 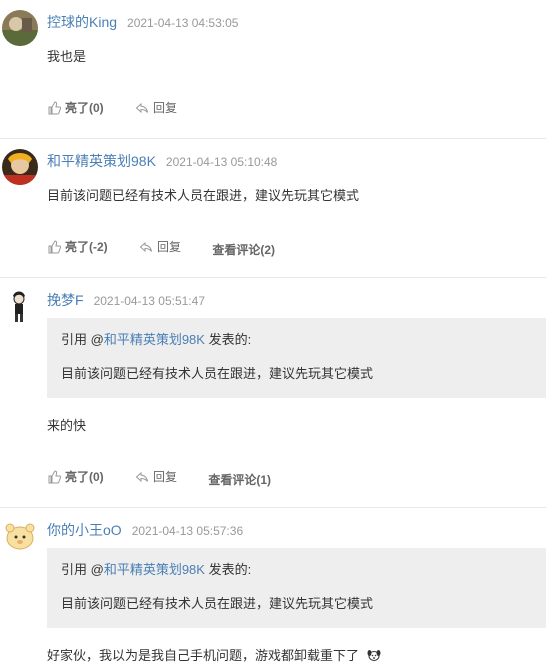 What do you see at coordinates (203, 195) in the screenshot?
I see `comment-text: 目前该问题已经有技术人员在跟进，建议先玩其它模式` at bounding box center [203, 195].